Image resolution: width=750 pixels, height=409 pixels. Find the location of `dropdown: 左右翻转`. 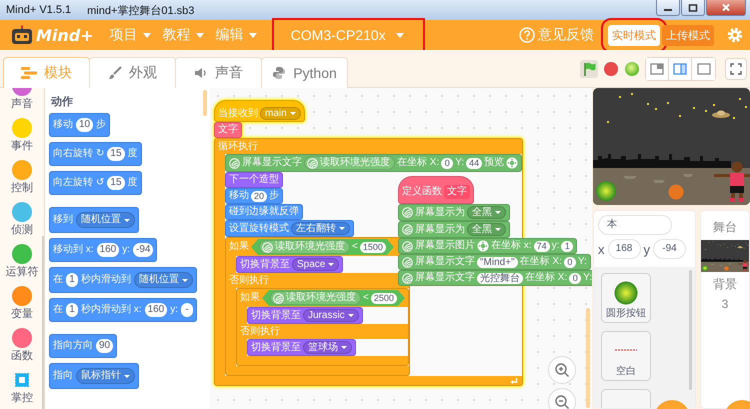

dropdown: 左右翻转 is located at coordinates (320, 228).